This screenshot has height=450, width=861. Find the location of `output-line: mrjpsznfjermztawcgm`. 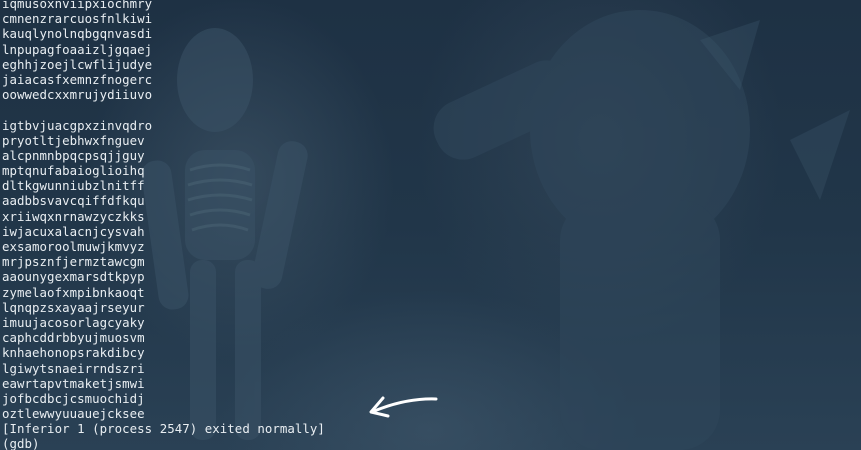

output-line: mrjpsznfjermztawcgm is located at coordinates (73, 262).